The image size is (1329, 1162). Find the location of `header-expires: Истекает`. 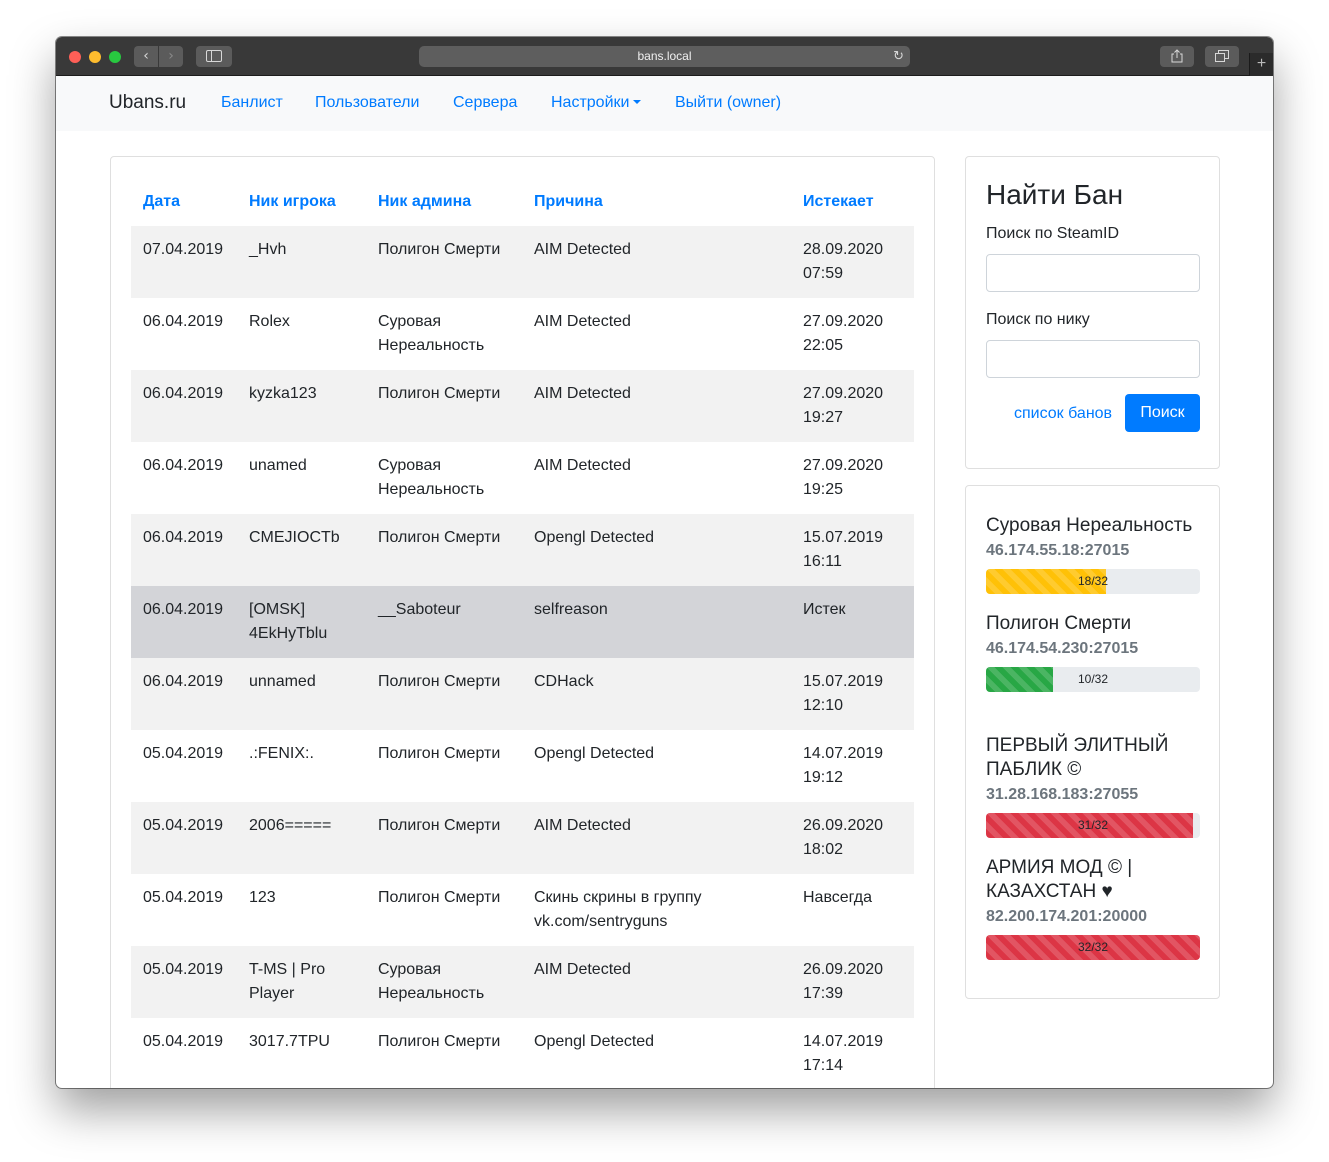

header-expires: Истекает is located at coordinates (852, 201).